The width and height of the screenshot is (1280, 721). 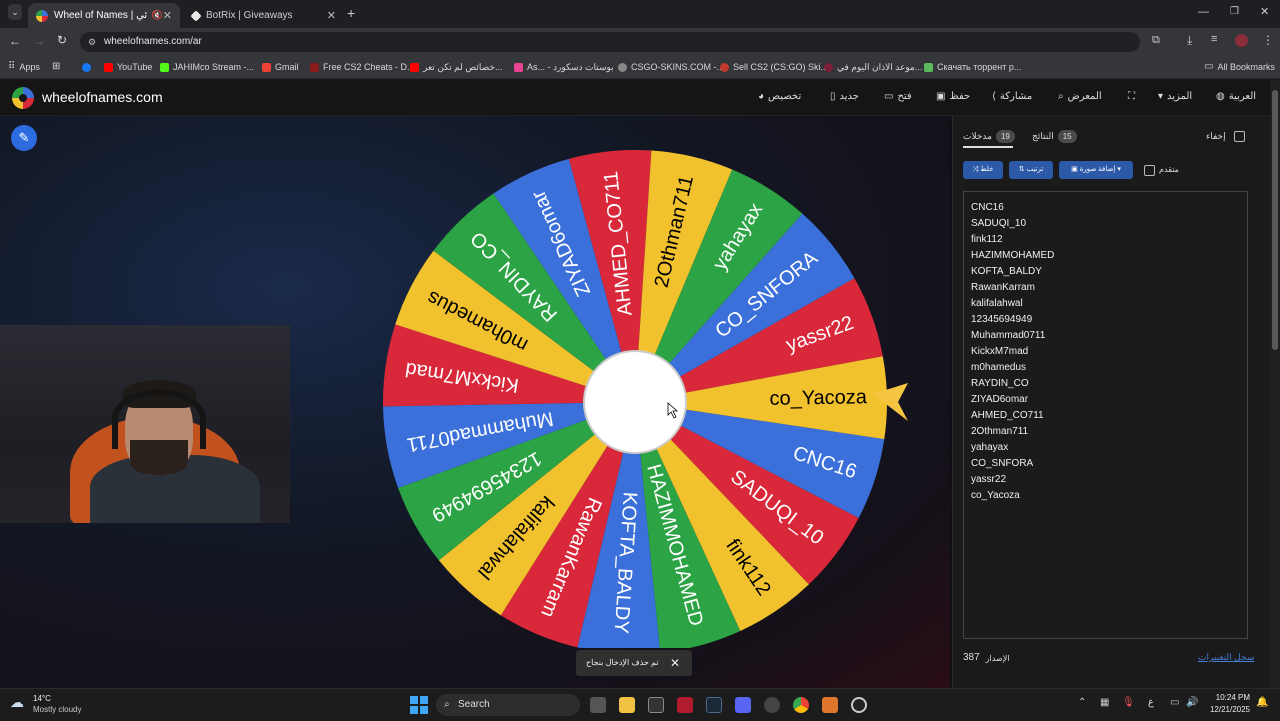 What do you see at coordinates (157, 15) in the screenshot?
I see `muted-icon: 🔇` at bounding box center [157, 15].